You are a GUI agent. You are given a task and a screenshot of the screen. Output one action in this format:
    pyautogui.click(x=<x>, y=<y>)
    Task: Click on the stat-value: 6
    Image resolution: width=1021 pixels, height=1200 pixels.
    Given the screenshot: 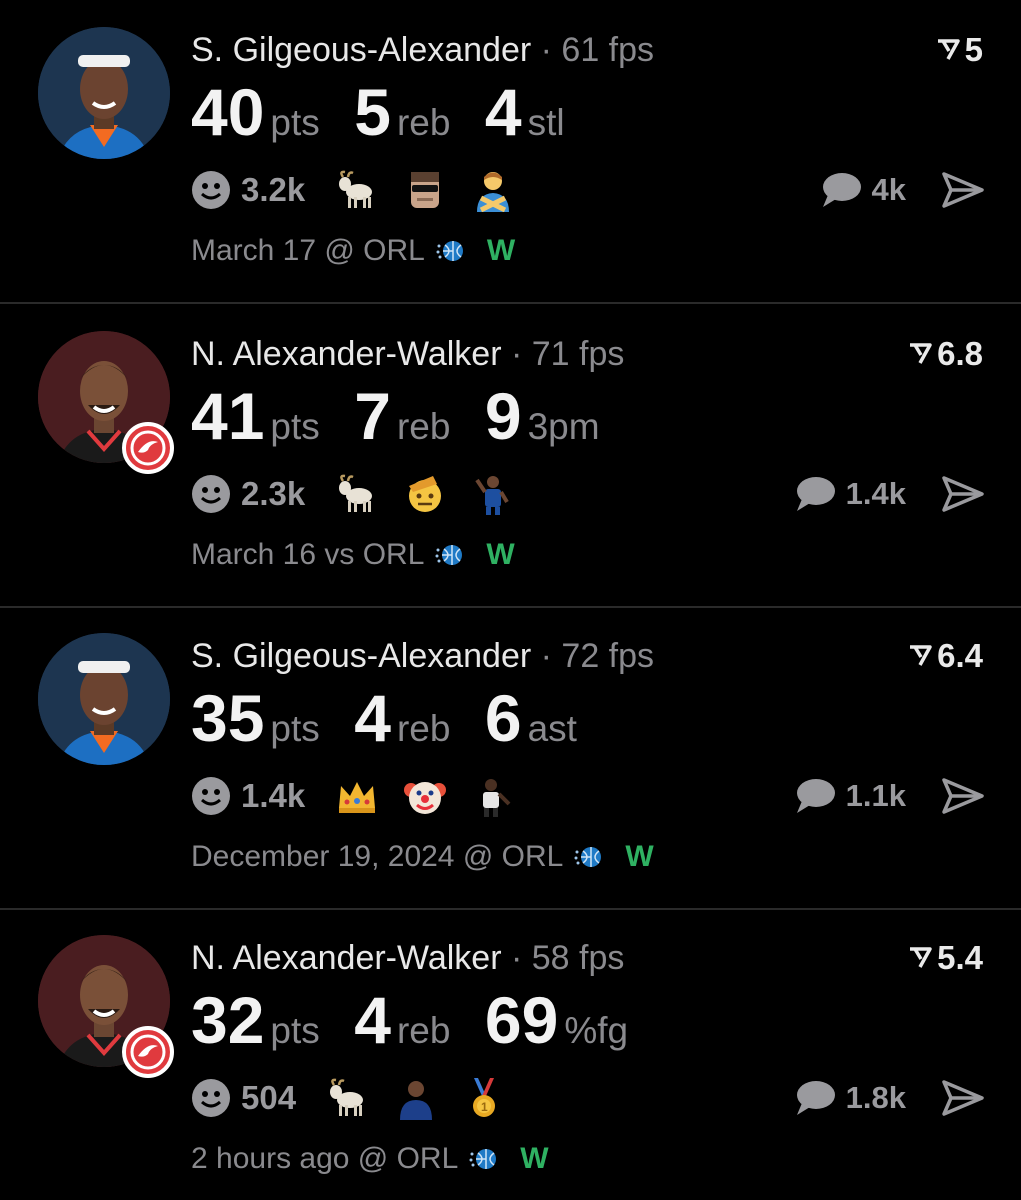 What is the action you would take?
    pyautogui.click(x=503, y=718)
    